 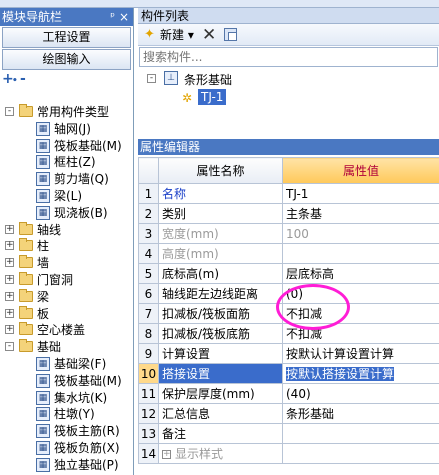 I want to click on property-row: 10 搭接设置 按默认搭接设置计算, so click(x=288, y=373).